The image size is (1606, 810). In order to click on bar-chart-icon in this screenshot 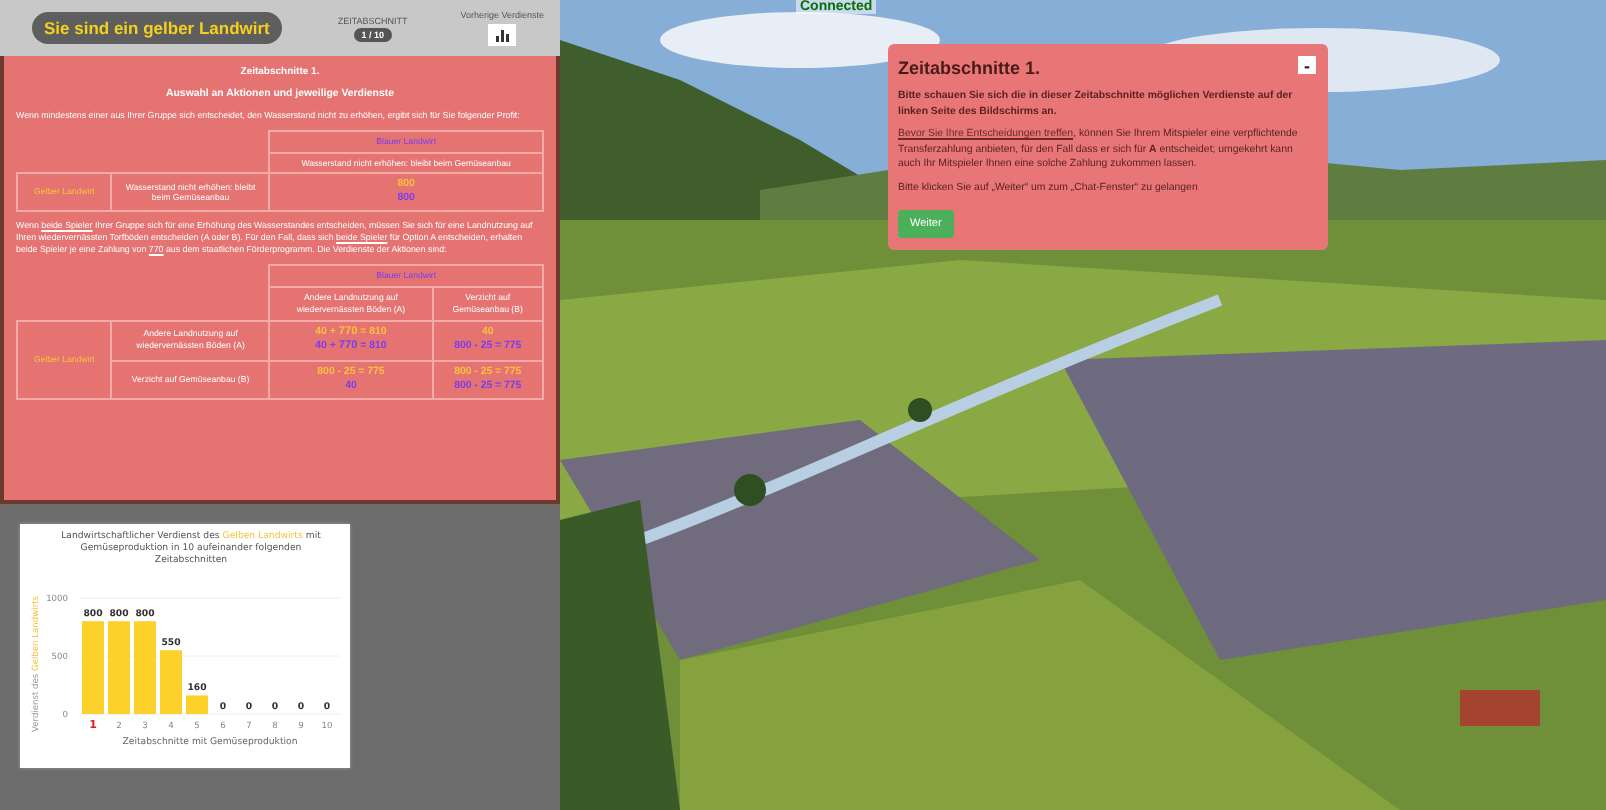, I will do `click(502, 35)`.